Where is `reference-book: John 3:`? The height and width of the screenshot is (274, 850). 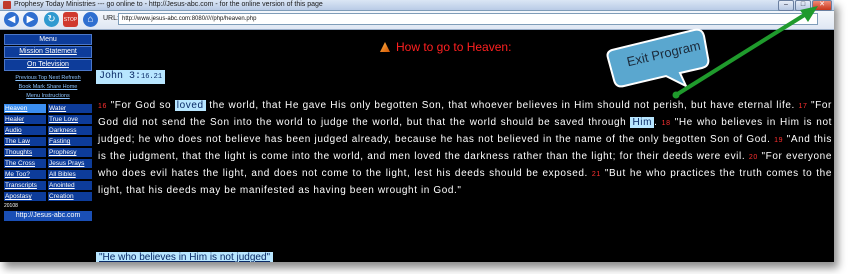 reference-book: John 3: is located at coordinates (120, 76).